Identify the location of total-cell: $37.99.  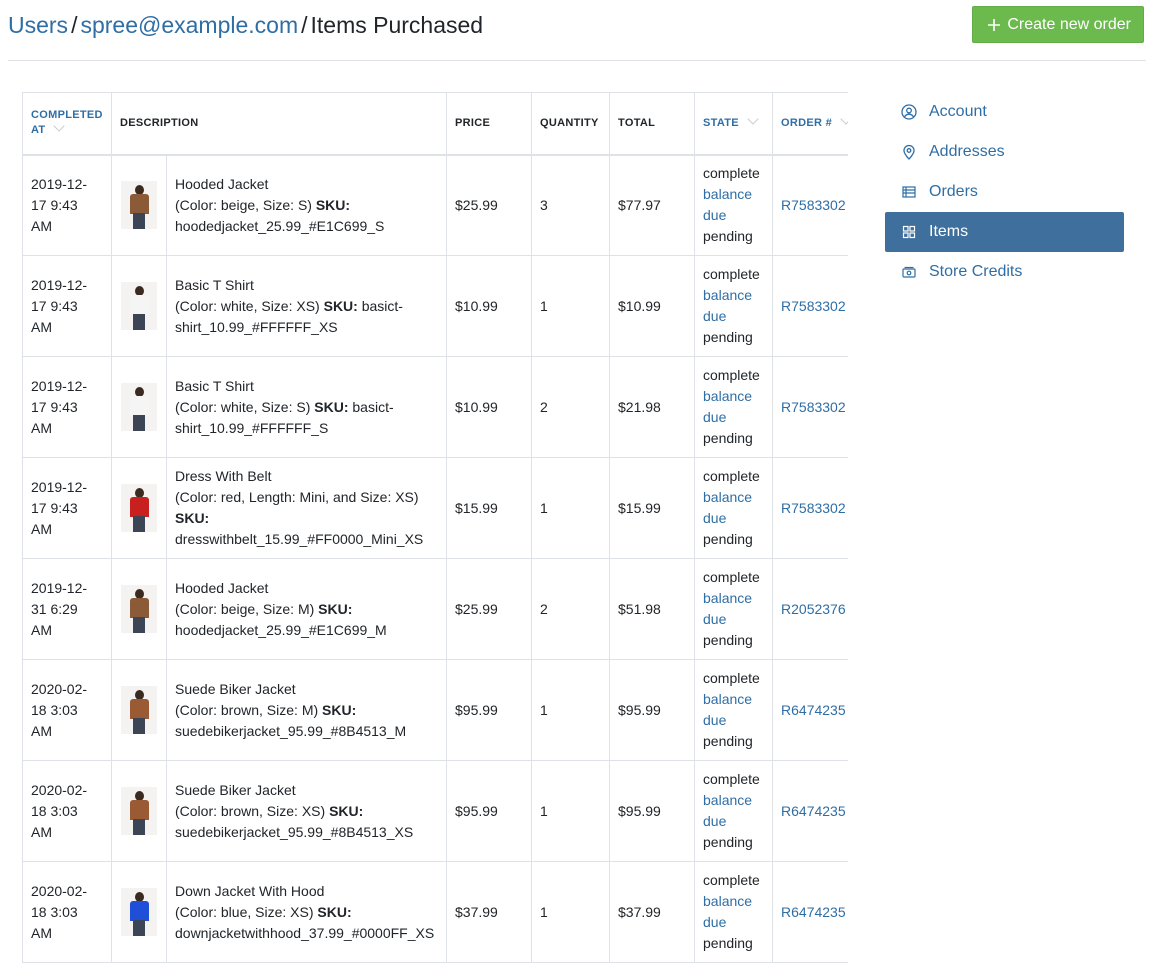
(652, 912).